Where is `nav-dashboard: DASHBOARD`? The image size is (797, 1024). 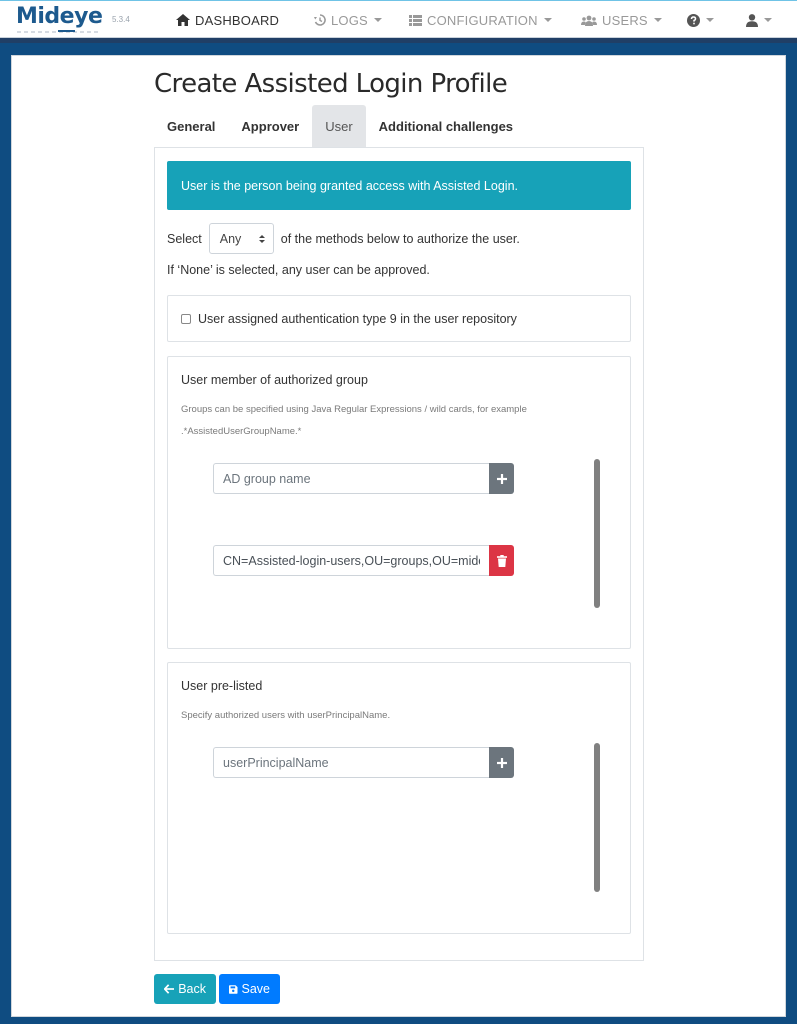 nav-dashboard: DASHBOARD is located at coordinates (227, 20).